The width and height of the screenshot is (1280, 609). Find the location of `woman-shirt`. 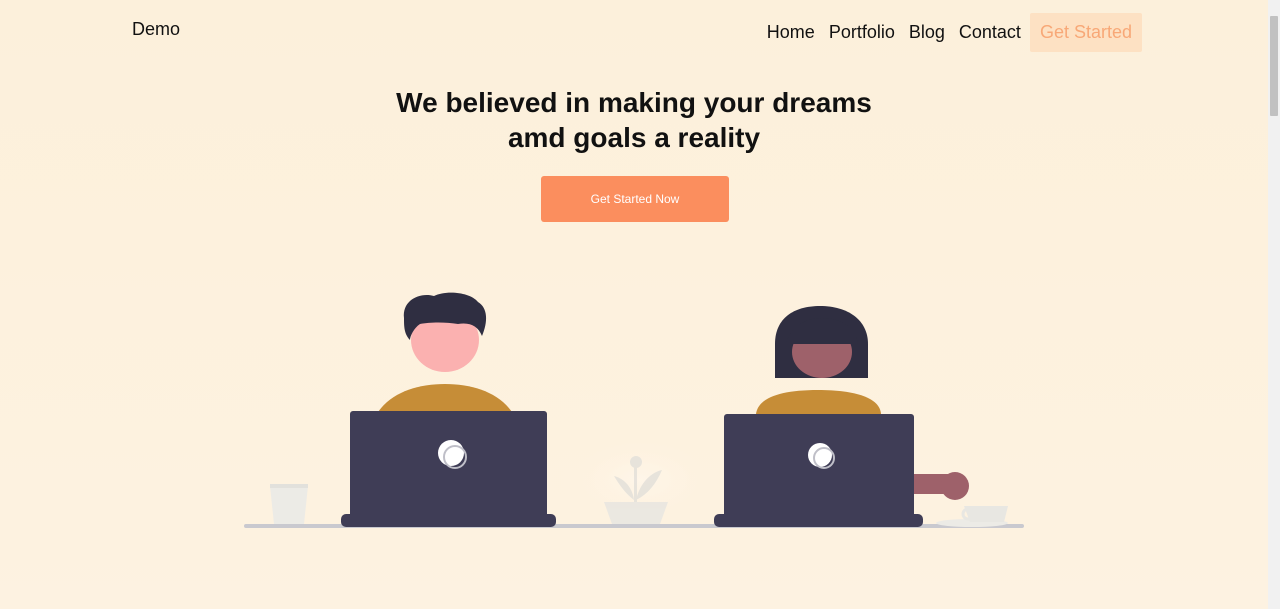

woman-shirt is located at coordinates (818, 402).